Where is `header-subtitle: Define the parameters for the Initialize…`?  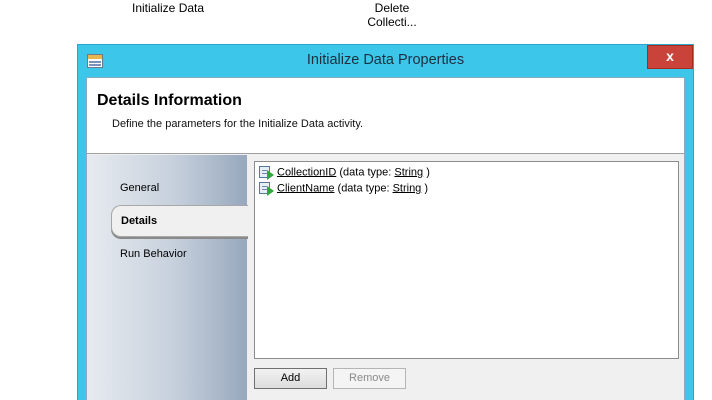 header-subtitle: Define the parameters for the Initialize… is located at coordinates (238, 124).